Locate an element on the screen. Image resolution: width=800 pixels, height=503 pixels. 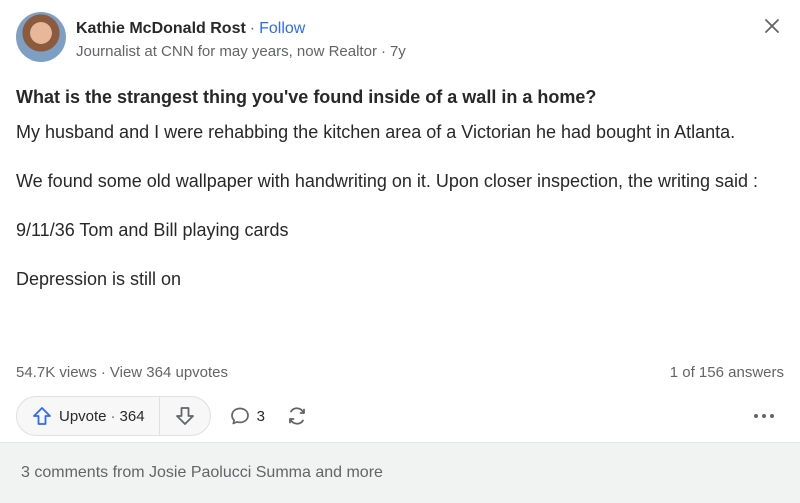
answer-paragraph: 9/11/36 Tom and Bill playing cards is located at coordinates (152, 230).